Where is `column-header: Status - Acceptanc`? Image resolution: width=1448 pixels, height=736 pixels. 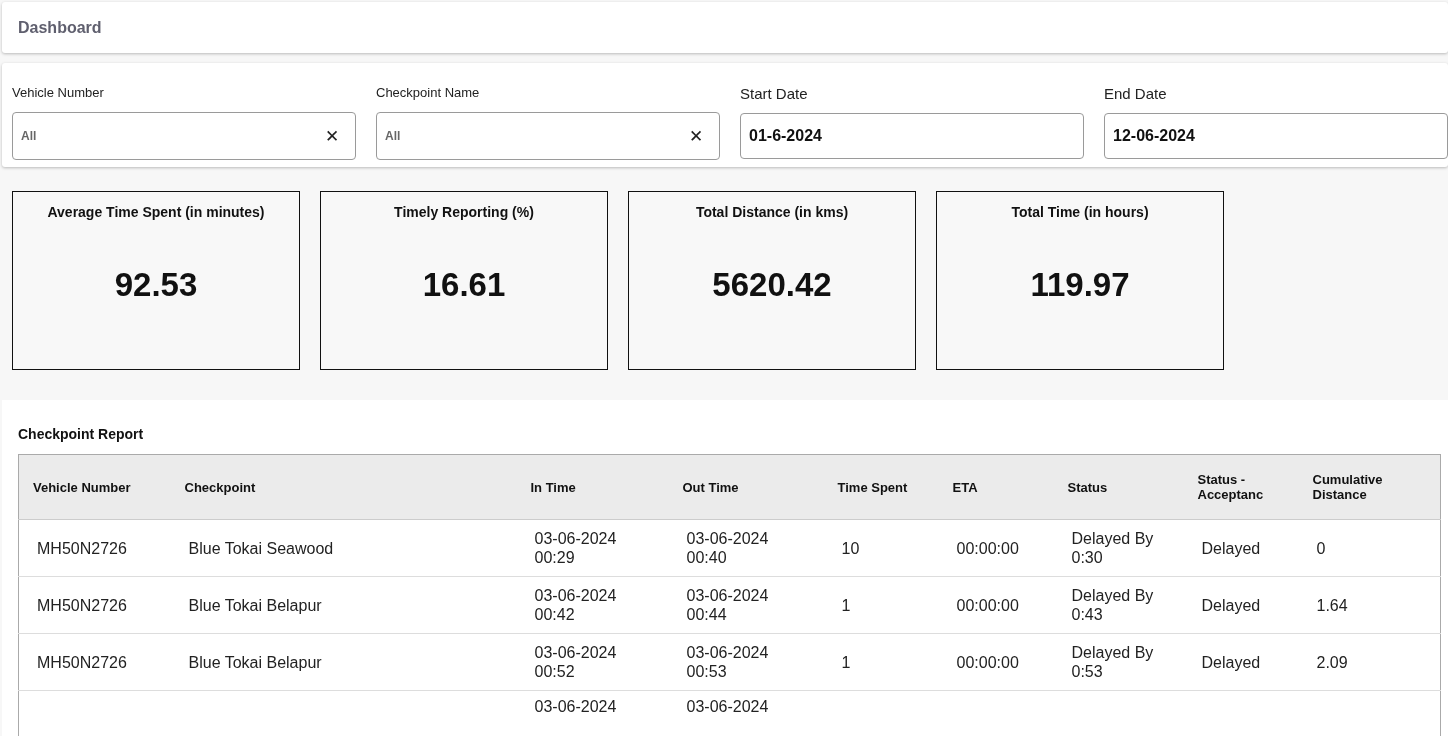
column-header: Status - Acceptanc is located at coordinates (1241, 487).